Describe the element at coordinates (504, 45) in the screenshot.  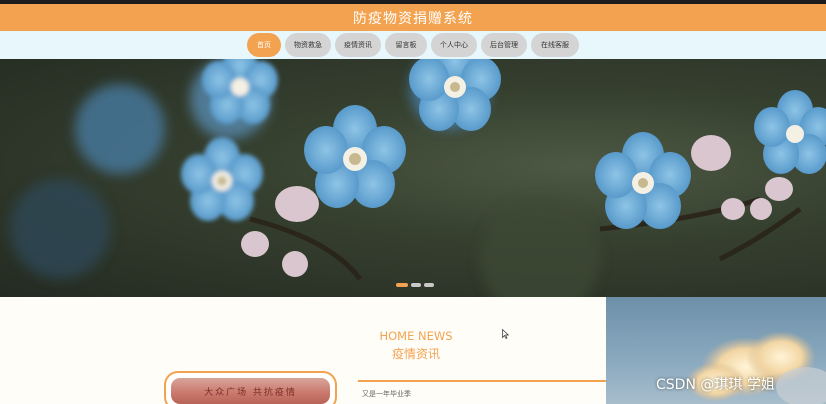
I see `nav-item-admin: 后台管理` at that location.